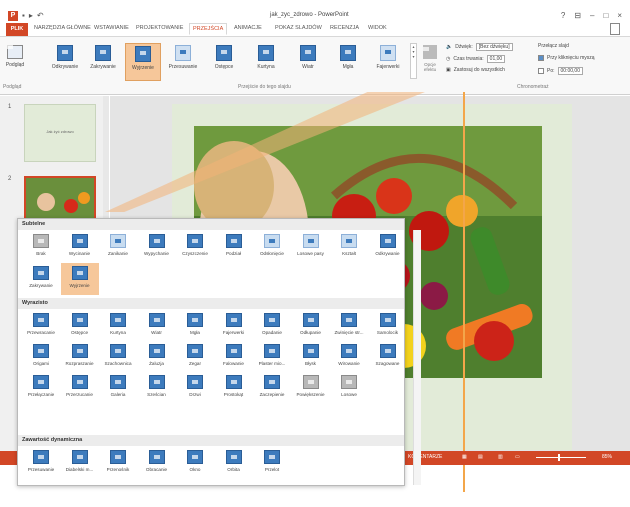 This screenshot has height=507, width=630. I want to click on transition-button-fajerwerki: Fajerwerki, so click(388, 62).